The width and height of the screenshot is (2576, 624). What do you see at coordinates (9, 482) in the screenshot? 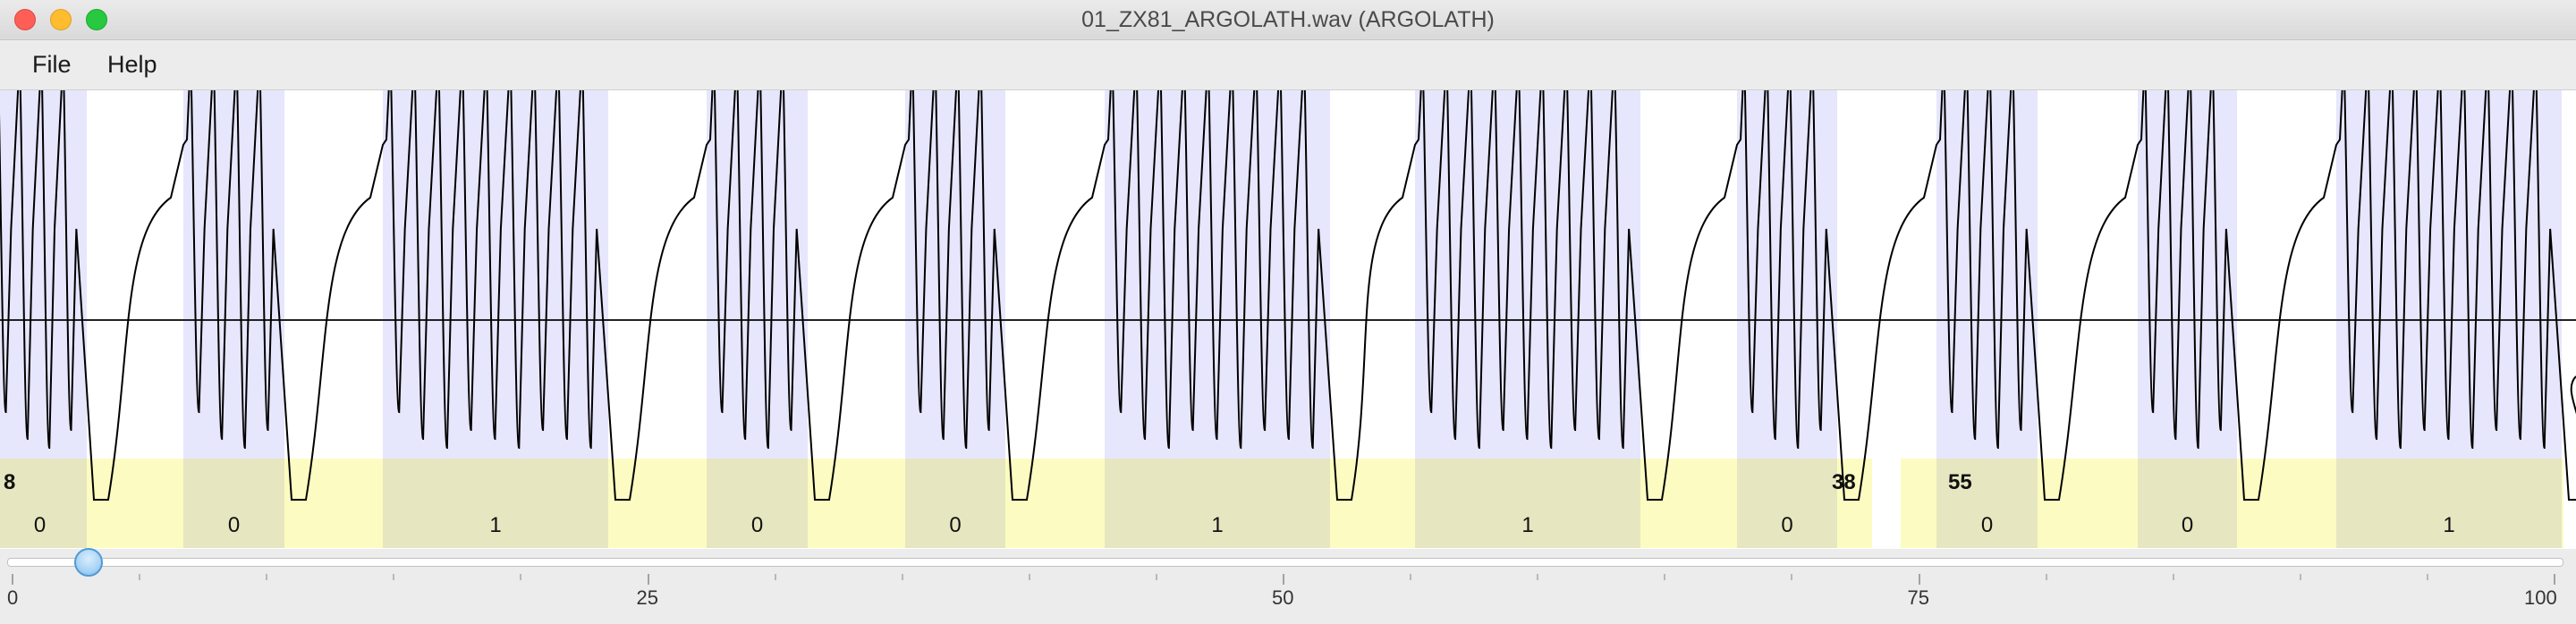
I see `byte-value-label: 8` at bounding box center [9, 482].